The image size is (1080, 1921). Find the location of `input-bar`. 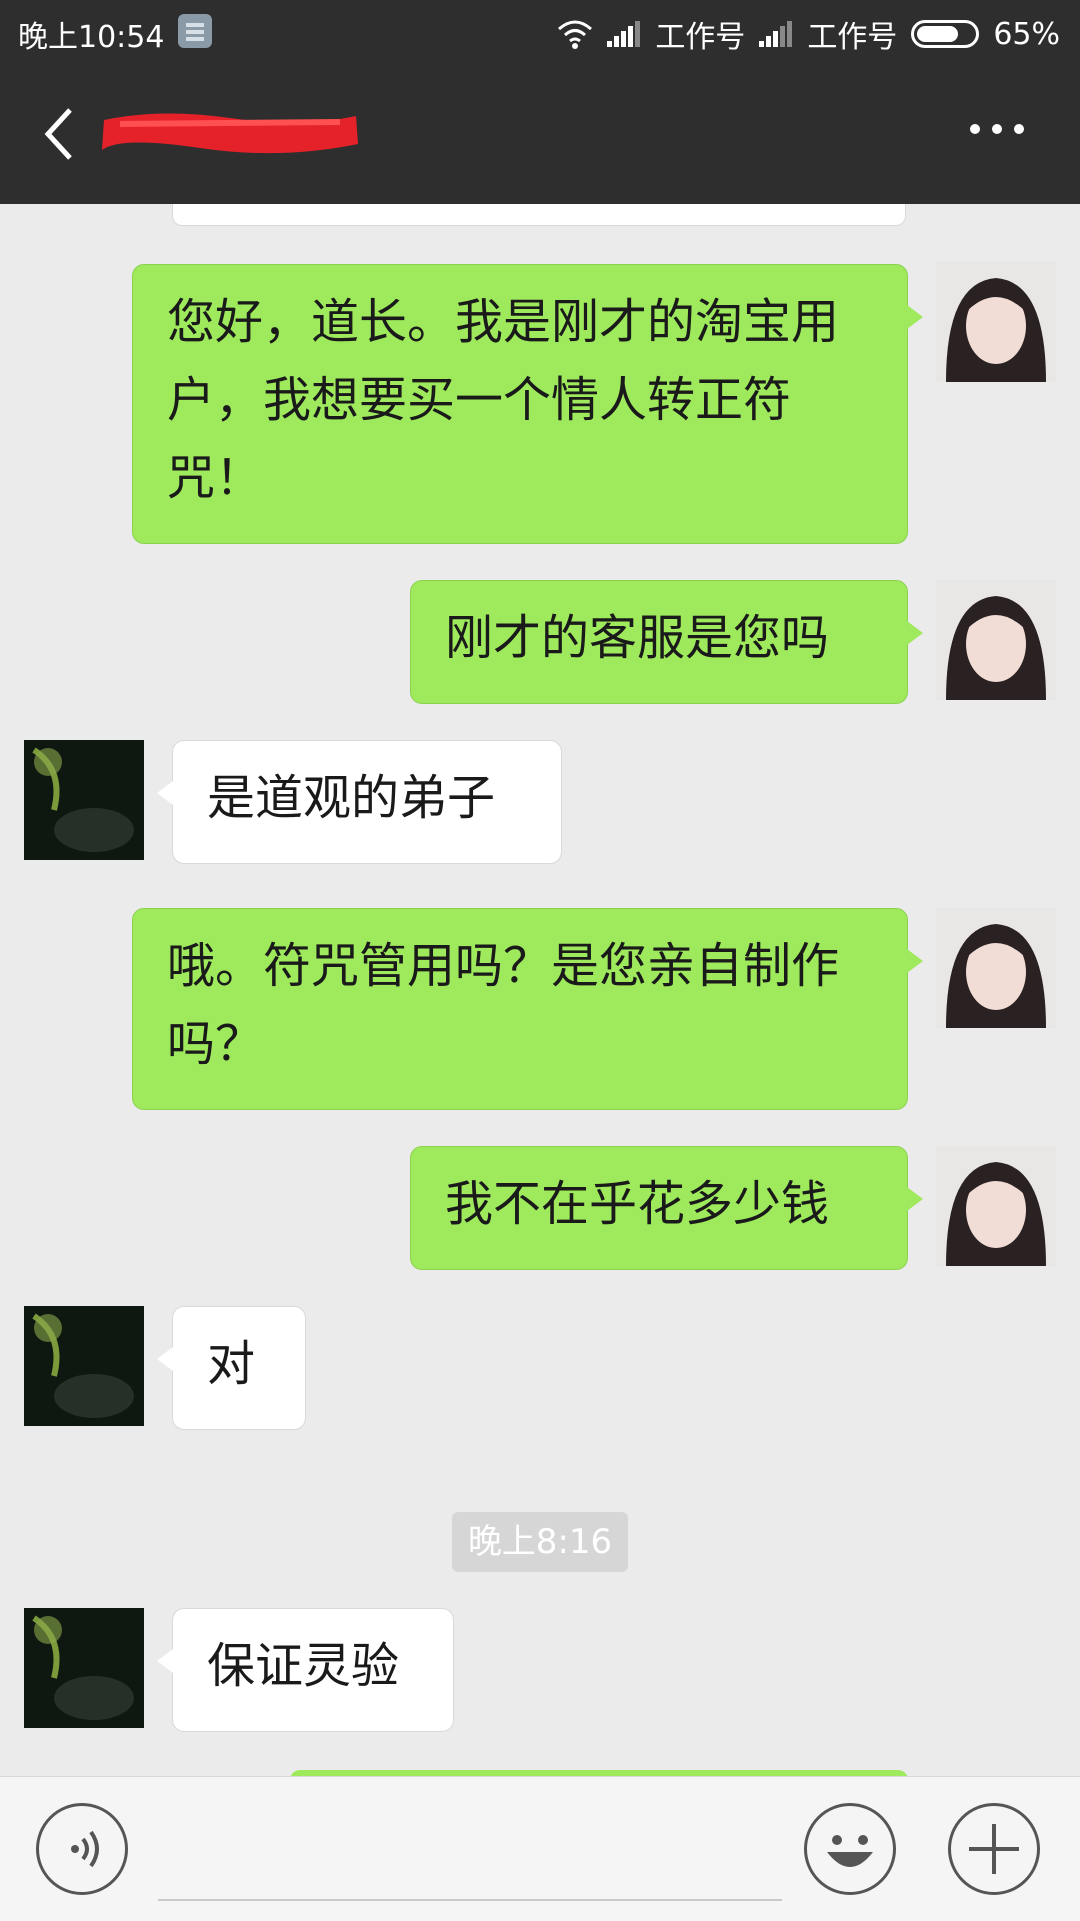

input-bar is located at coordinates (540, 1848).